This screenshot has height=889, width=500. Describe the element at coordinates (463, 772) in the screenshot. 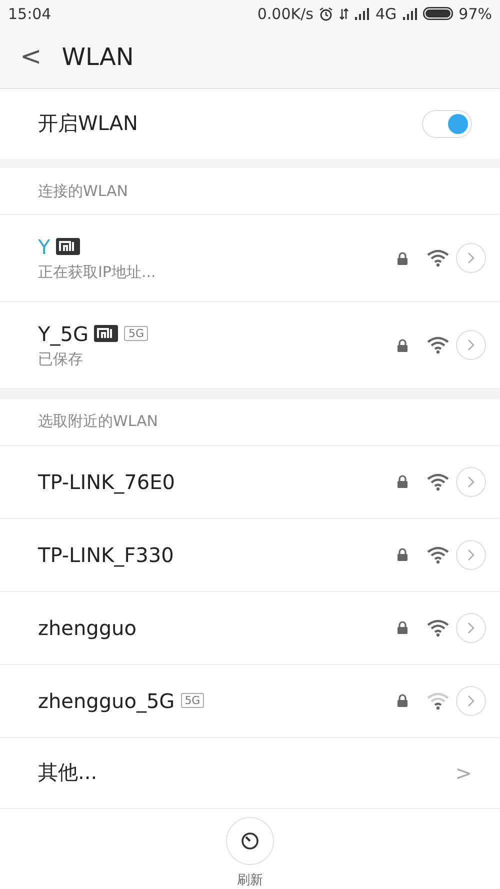

I see `arrow: >` at that location.